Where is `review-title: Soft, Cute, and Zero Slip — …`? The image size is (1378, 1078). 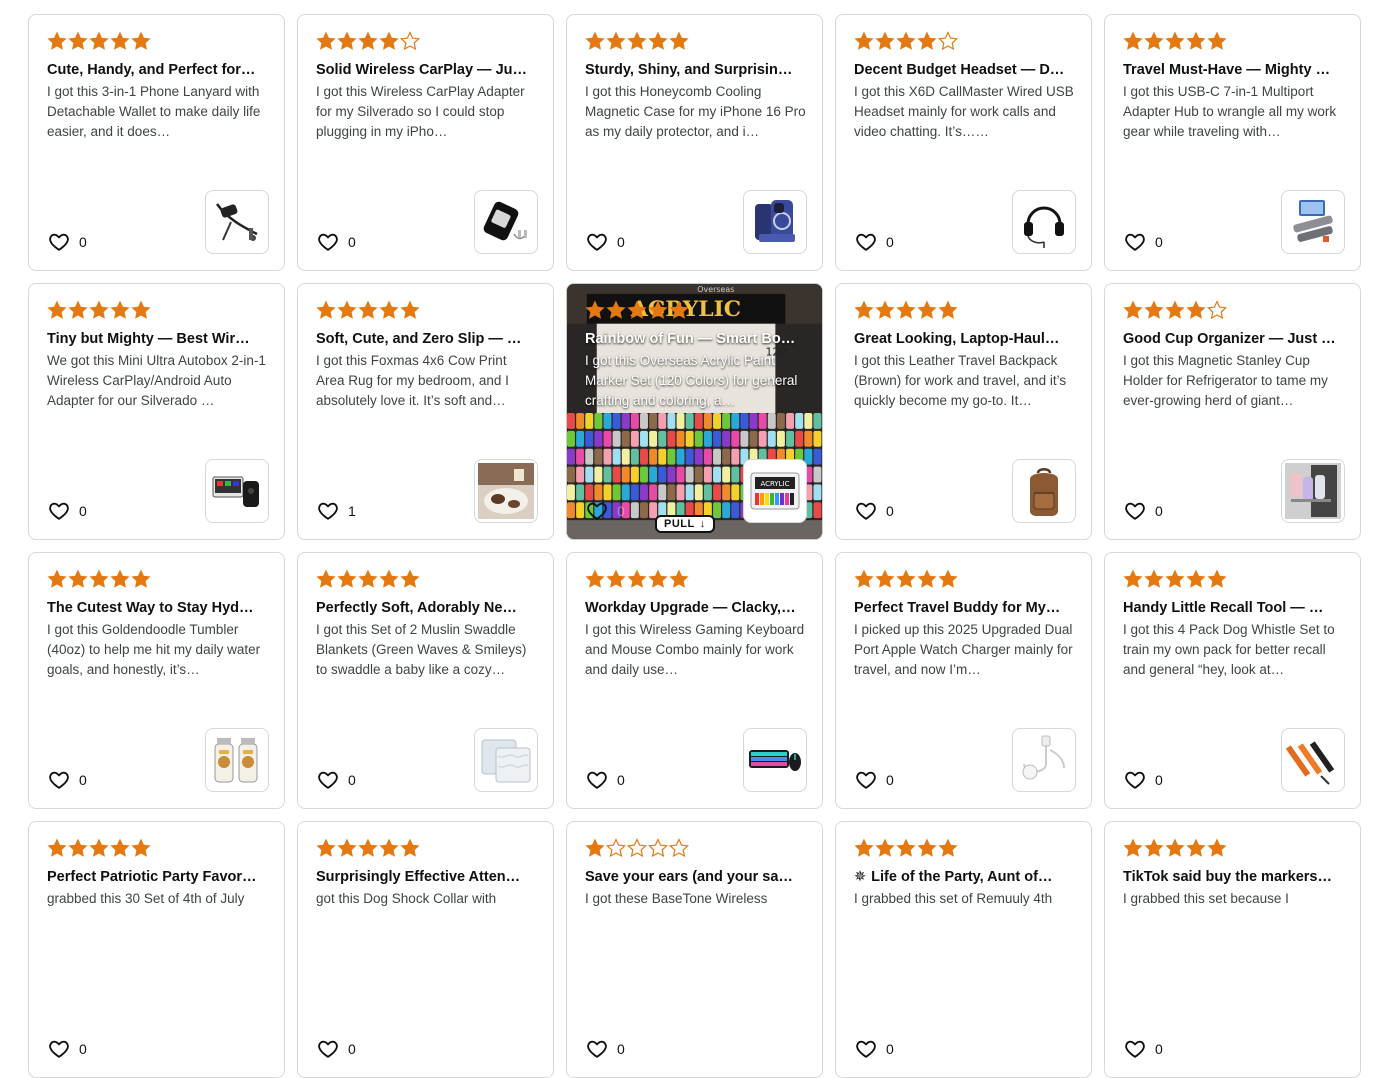 review-title: Soft, Cute, and Zero Slip — … is located at coordinates (426, 339).